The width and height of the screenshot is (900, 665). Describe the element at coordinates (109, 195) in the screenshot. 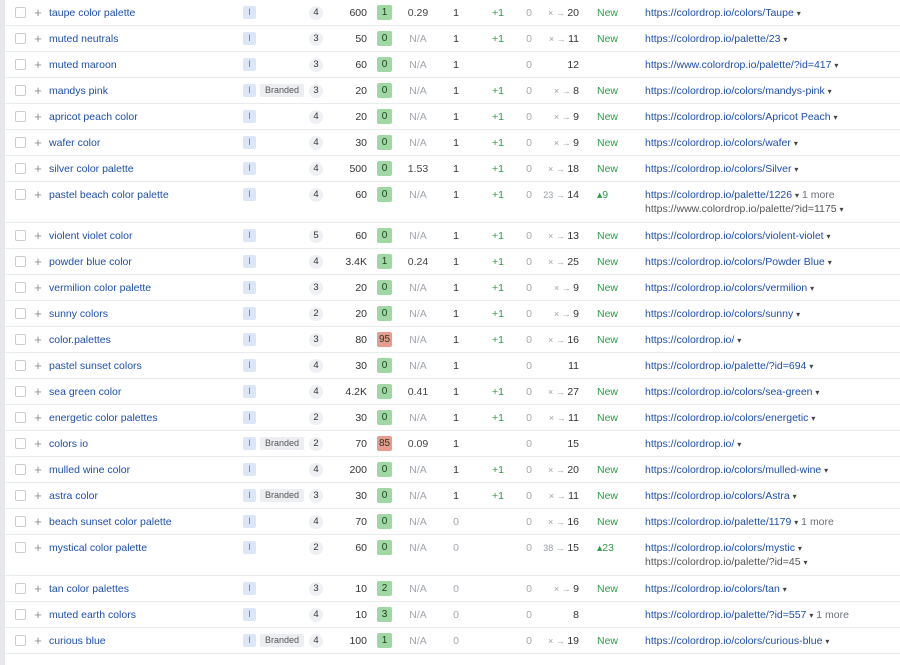

I see `keyword-link: pastel beach color palette` at that location.